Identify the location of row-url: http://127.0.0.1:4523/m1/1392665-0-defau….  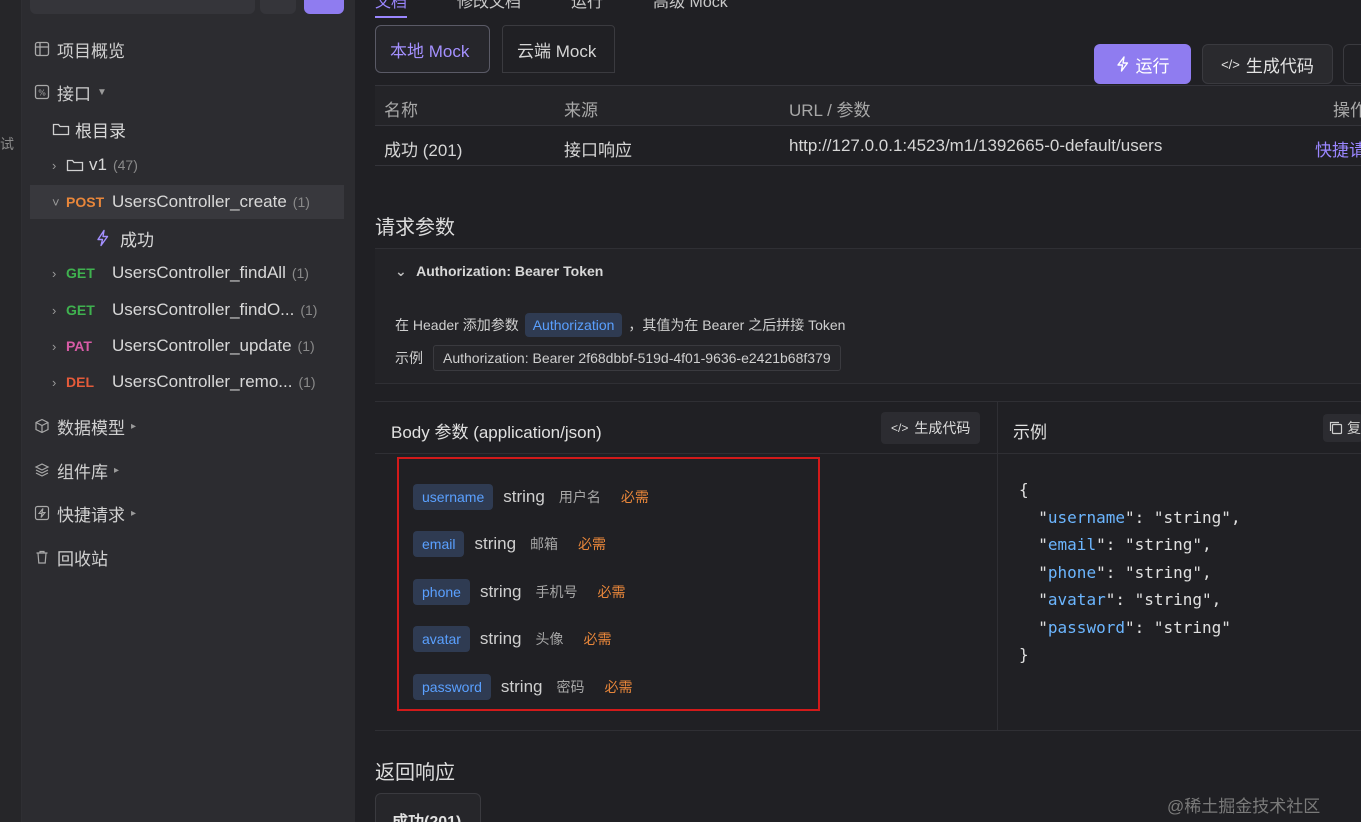
(975, 146).